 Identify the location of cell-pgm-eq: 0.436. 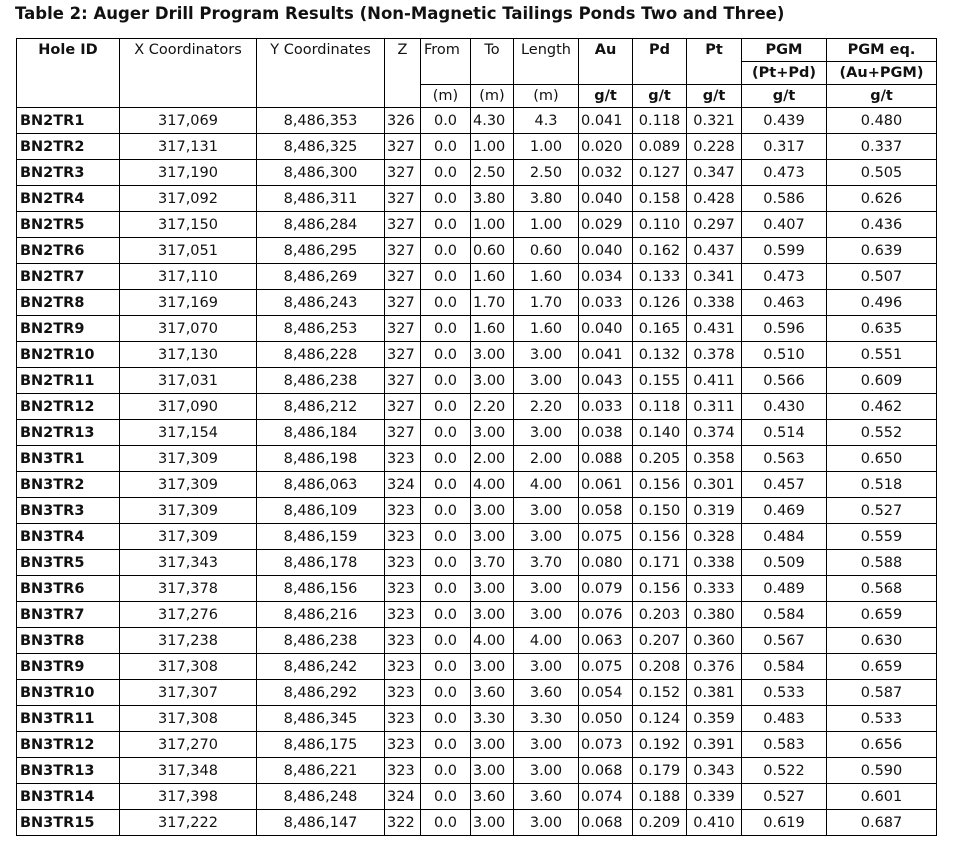
(881, 224).